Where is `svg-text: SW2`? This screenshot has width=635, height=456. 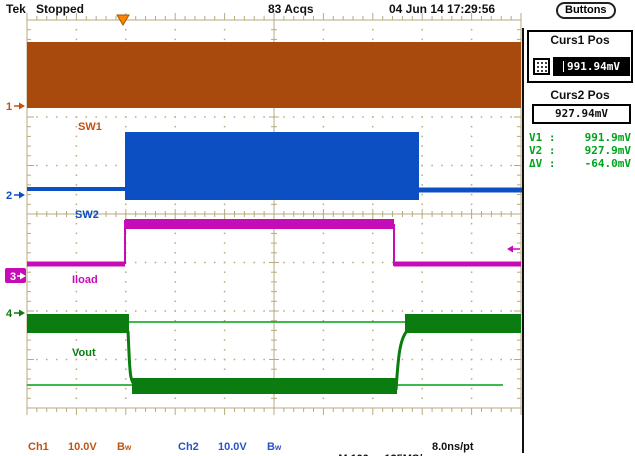
svg-text: SW2 is located at coordinates (87, 215).